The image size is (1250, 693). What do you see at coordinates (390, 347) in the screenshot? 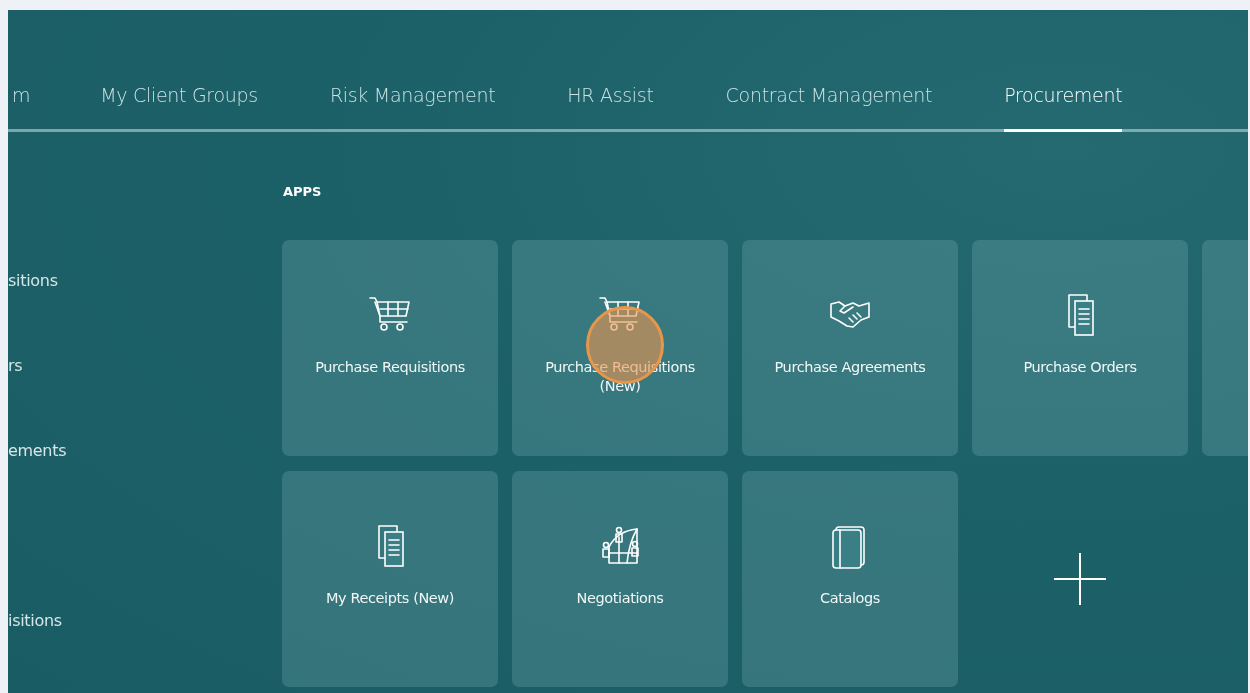
I see `app-tile: Purchase Requisitions` at bounding box center [390, 347].